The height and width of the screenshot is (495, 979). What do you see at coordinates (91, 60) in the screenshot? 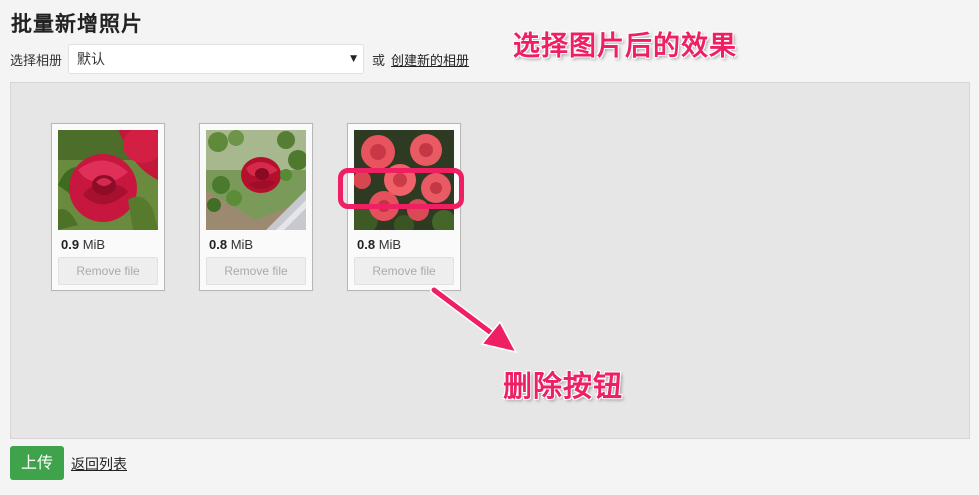
I see `album-selected-value: 默认` at bounding box center [91, 60].